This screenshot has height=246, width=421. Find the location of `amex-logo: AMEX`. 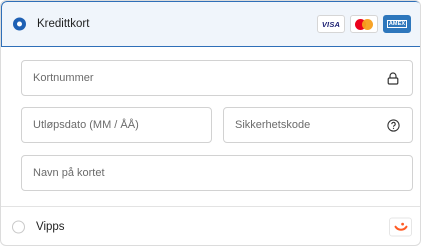

amex-logo: AMEX is located at coordinates (397, 24).